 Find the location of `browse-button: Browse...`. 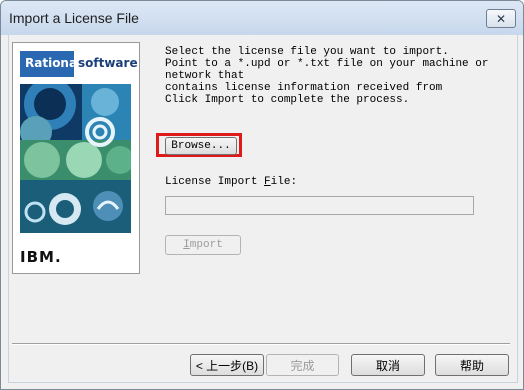

browse-button: Browse... is located at coordinates (201, 146).